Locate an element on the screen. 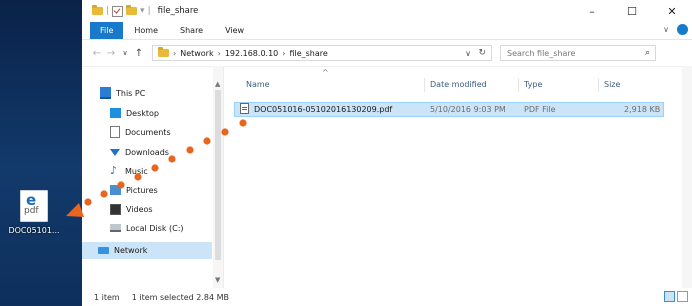  search-input: Search file_share ⌕ is located at coordinates (578, 53).